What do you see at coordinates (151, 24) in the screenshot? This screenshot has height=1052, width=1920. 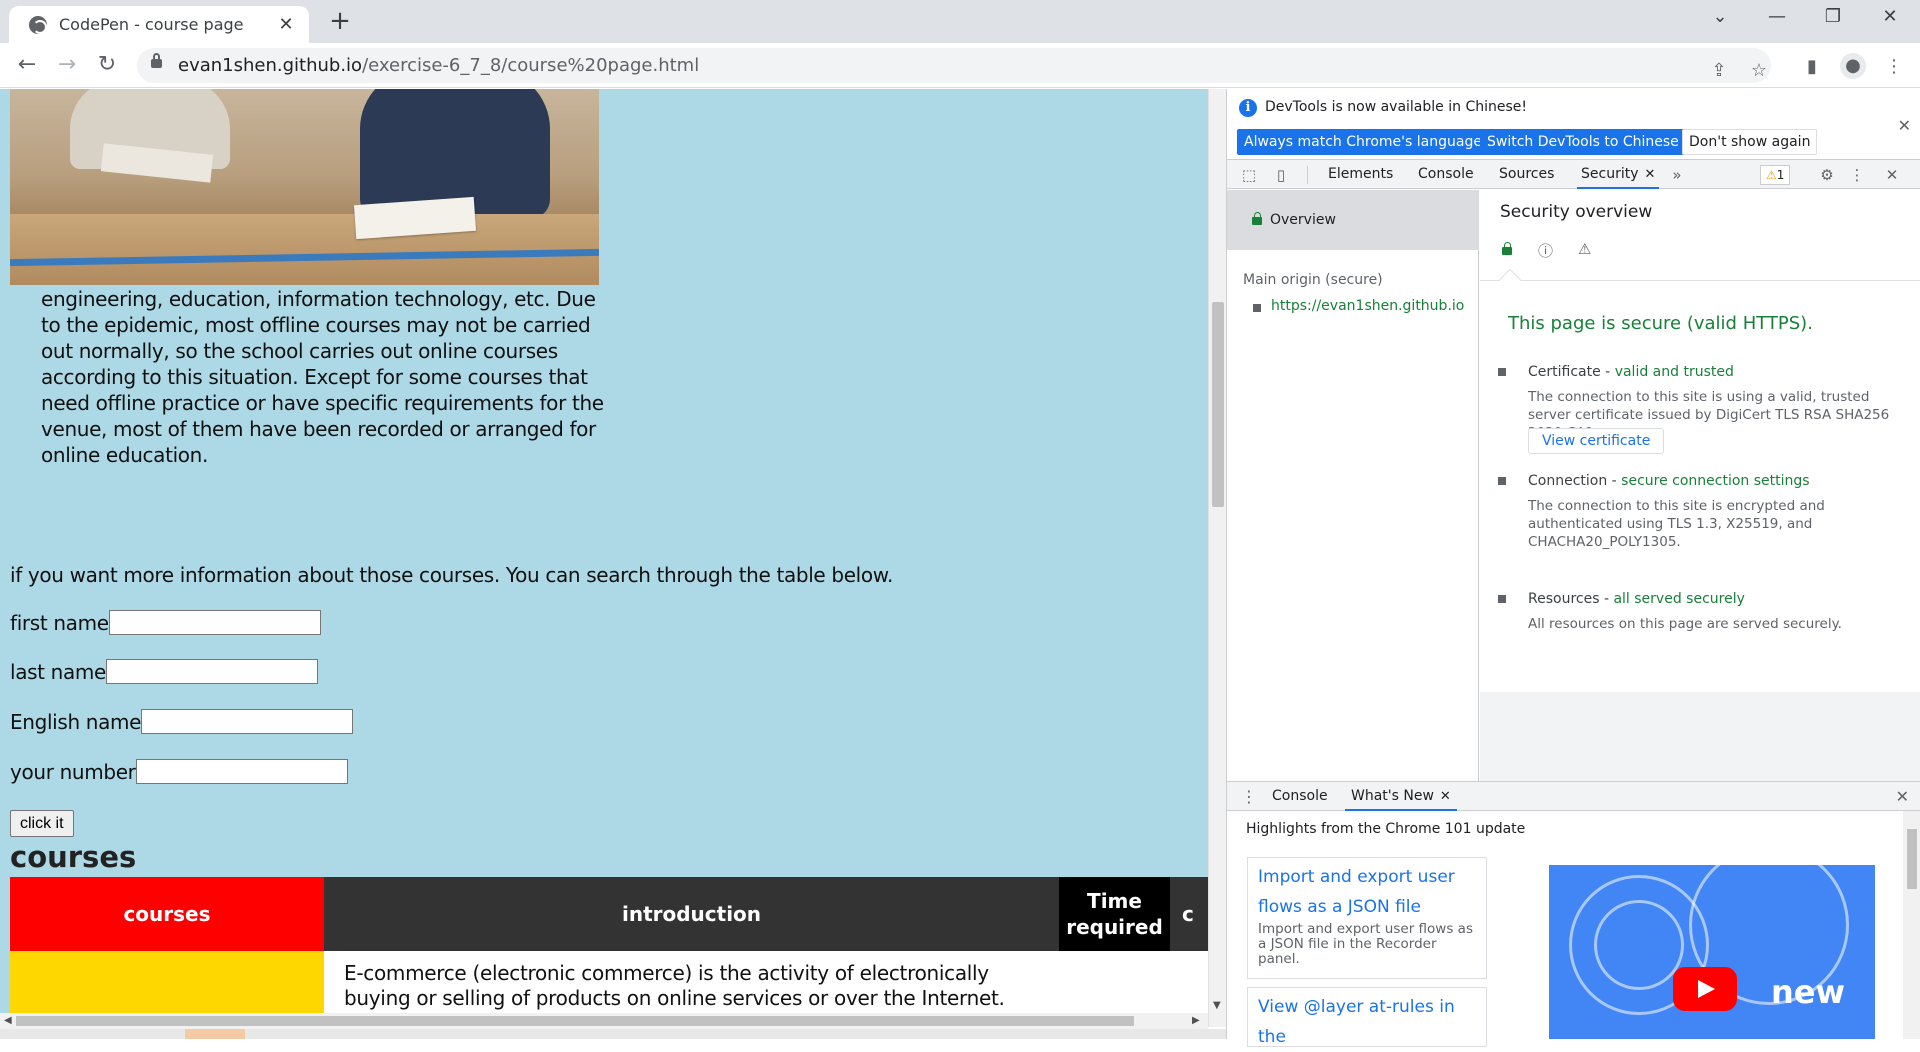 I see `tab-title: CodePen - course page` at bounding box center [151, 24].